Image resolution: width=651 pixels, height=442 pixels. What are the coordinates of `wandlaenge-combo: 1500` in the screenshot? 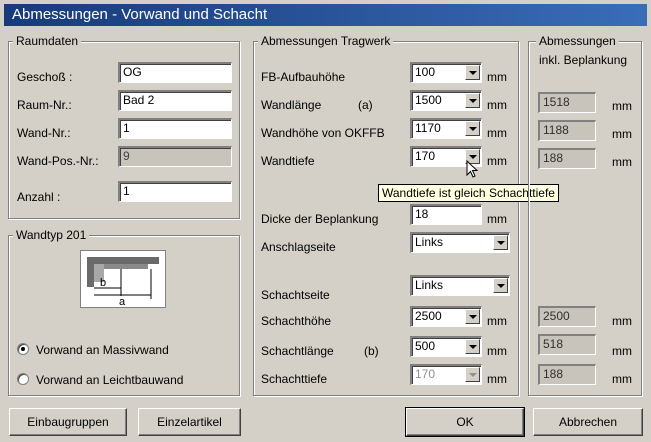 It's located at (446, 100).